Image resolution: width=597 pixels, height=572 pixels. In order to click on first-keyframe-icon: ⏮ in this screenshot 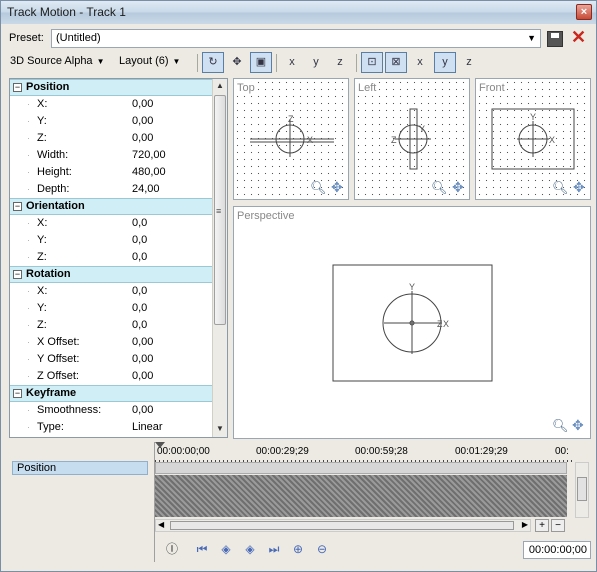, I will do `click(202, 549)`.